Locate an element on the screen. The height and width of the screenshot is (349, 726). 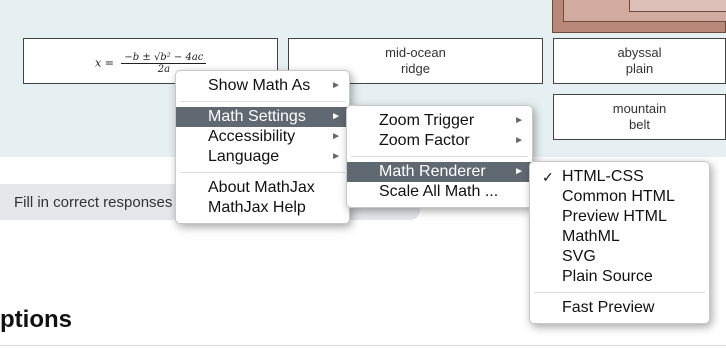
menu-item-mathjax-help: MathJax Help is located at coordinates (262, 208).